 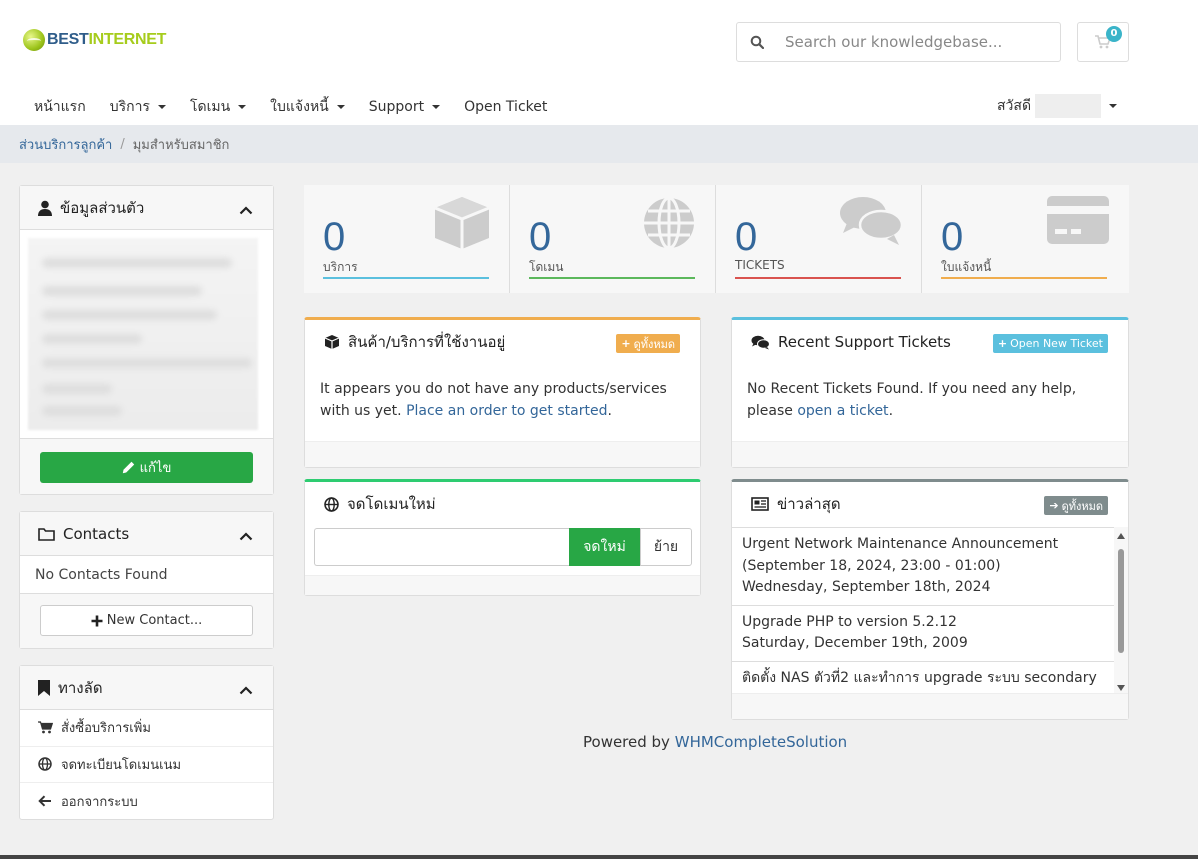 What do you see at coordinates (146, 801) in the screenshot?
I see `shortcut-logout: ออกจากระบบ` at bounding box center [146, 801].